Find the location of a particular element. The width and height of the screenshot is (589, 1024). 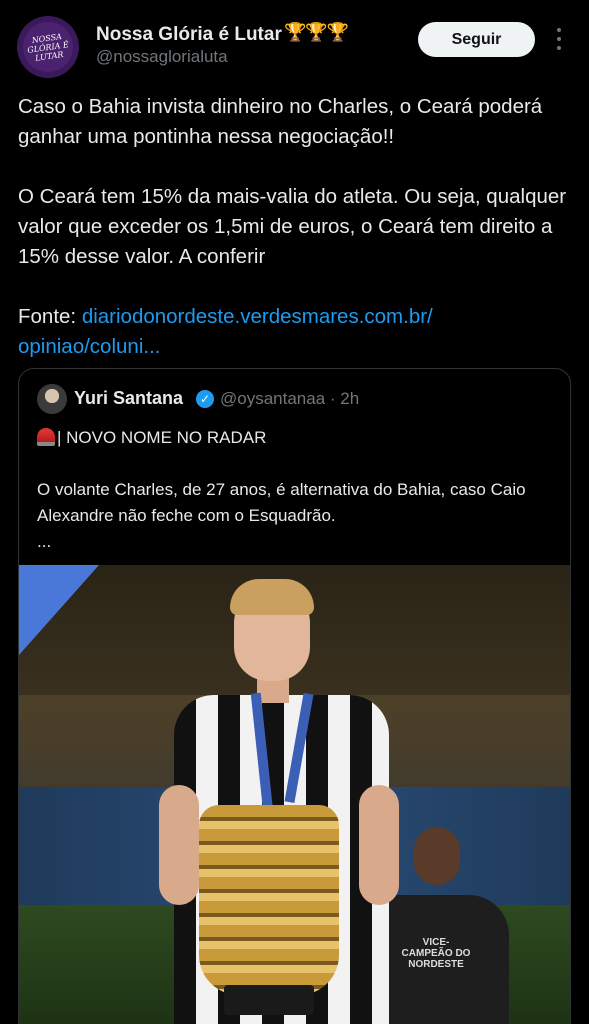

quote-author-avatar is located at coordinates (52, 399).